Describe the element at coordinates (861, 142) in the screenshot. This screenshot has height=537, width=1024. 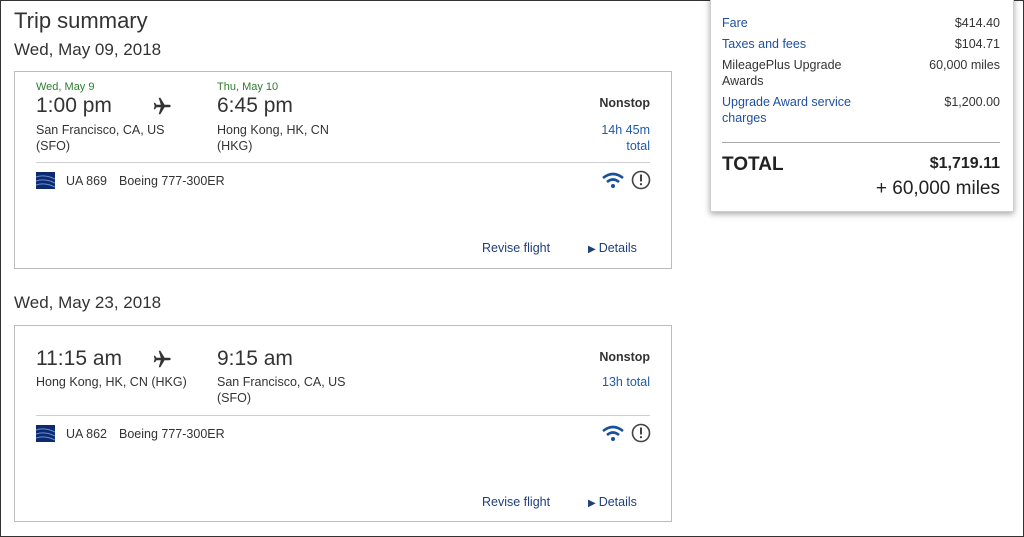
I see `summary-divider` at that location.